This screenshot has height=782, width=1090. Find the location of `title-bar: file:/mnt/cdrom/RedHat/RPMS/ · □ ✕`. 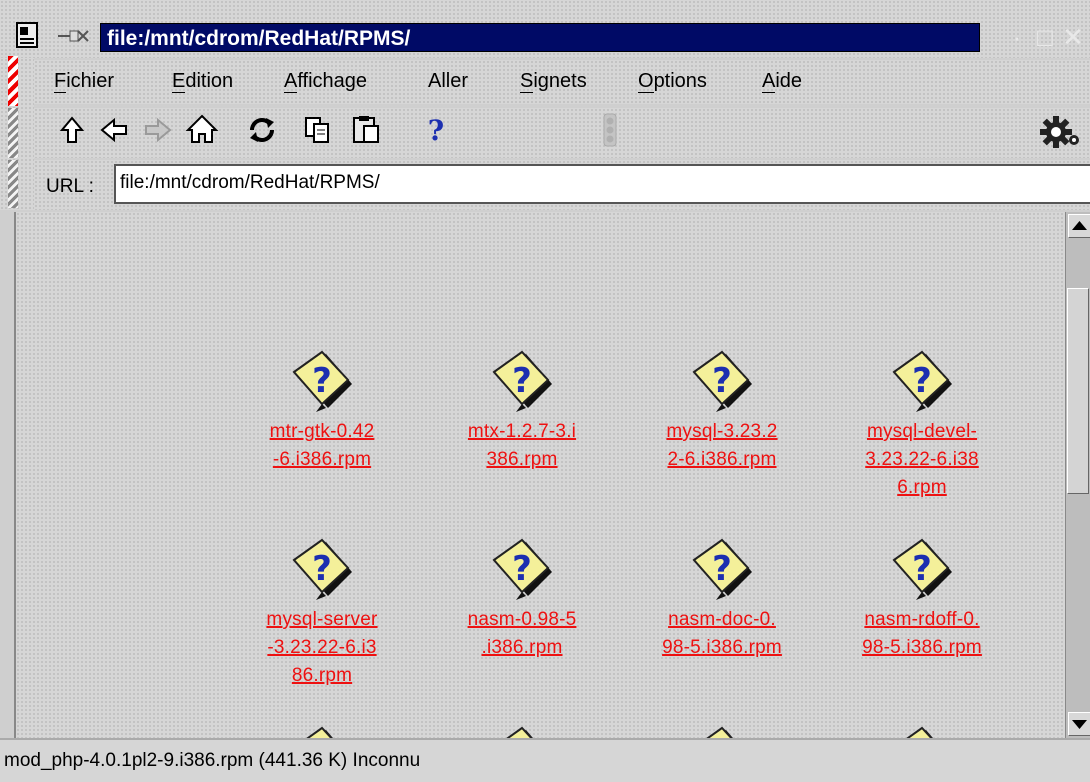

title-bar: file:/mnt/cdrom/RedHat/RPMS/ · □ ✕ is located at coordinates (545, 29).